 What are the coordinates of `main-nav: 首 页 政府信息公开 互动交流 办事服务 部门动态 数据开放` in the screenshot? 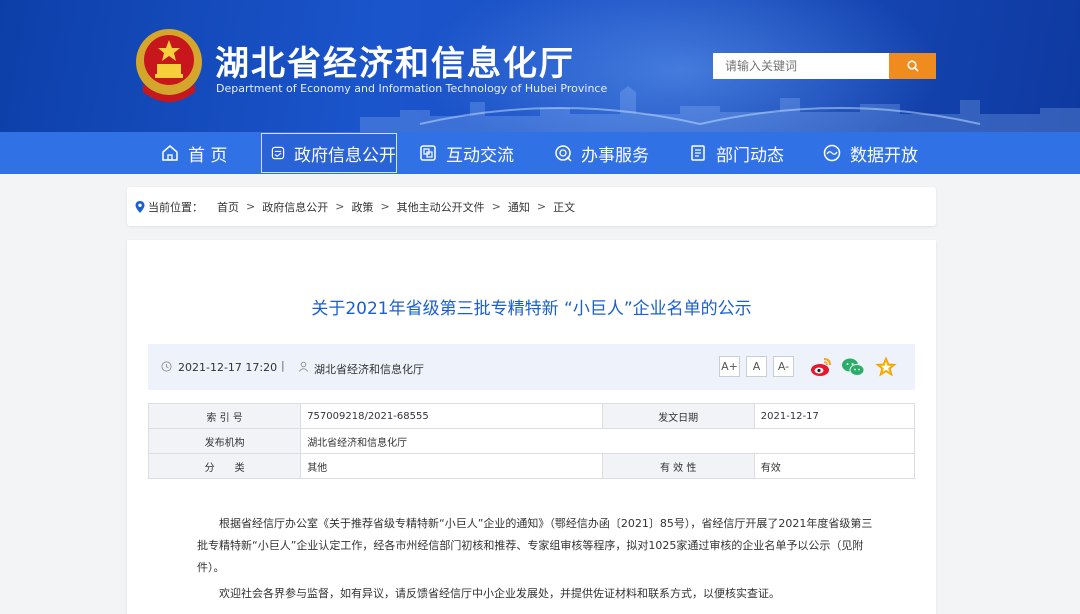 It's located at (540, 153).